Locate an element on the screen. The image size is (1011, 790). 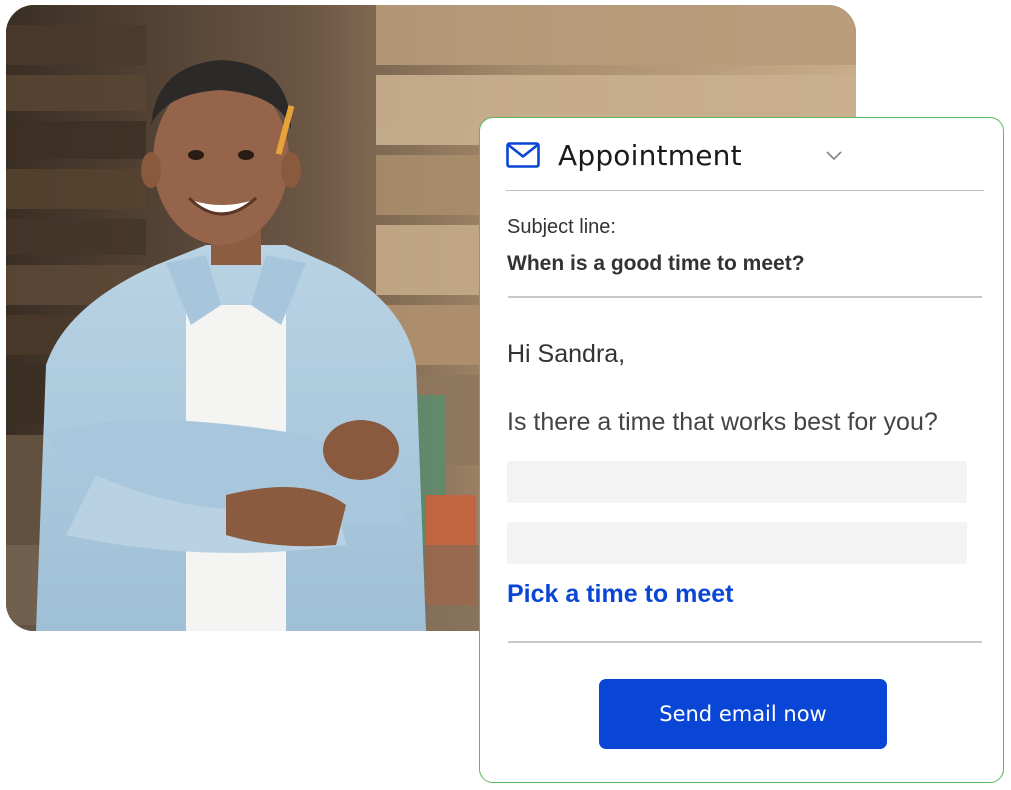
email-body-text: Is there a time that works best for you? is located at coordinates (722, 422).